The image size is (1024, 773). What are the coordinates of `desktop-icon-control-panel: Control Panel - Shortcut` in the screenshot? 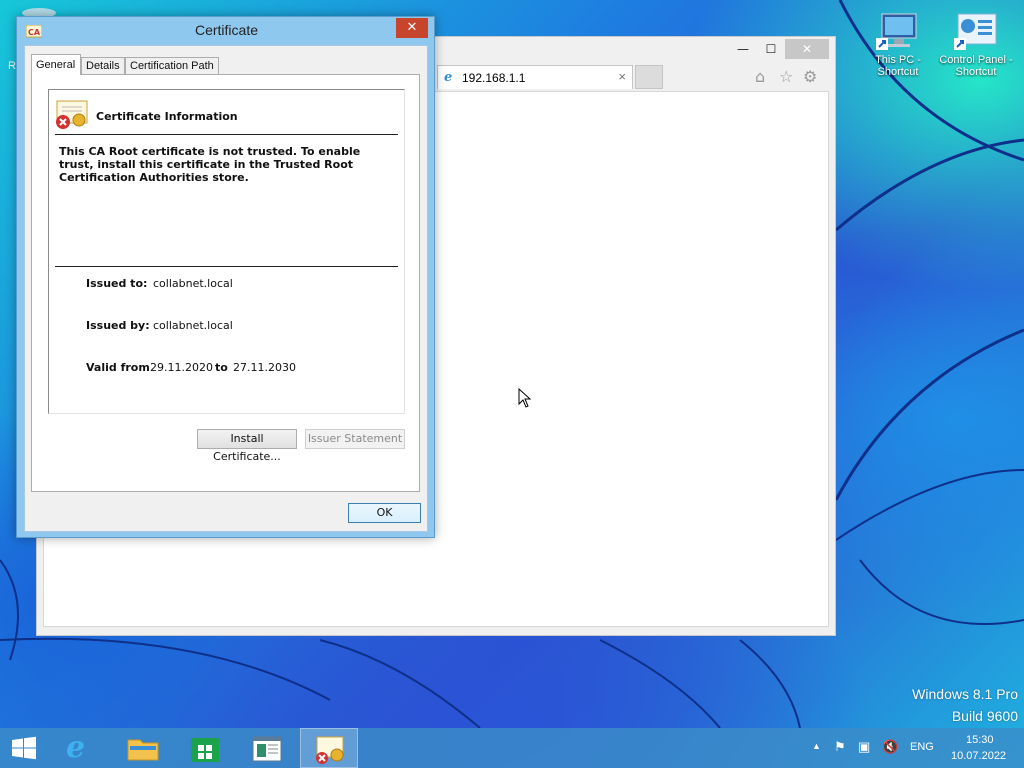 It's located at (976, 45).